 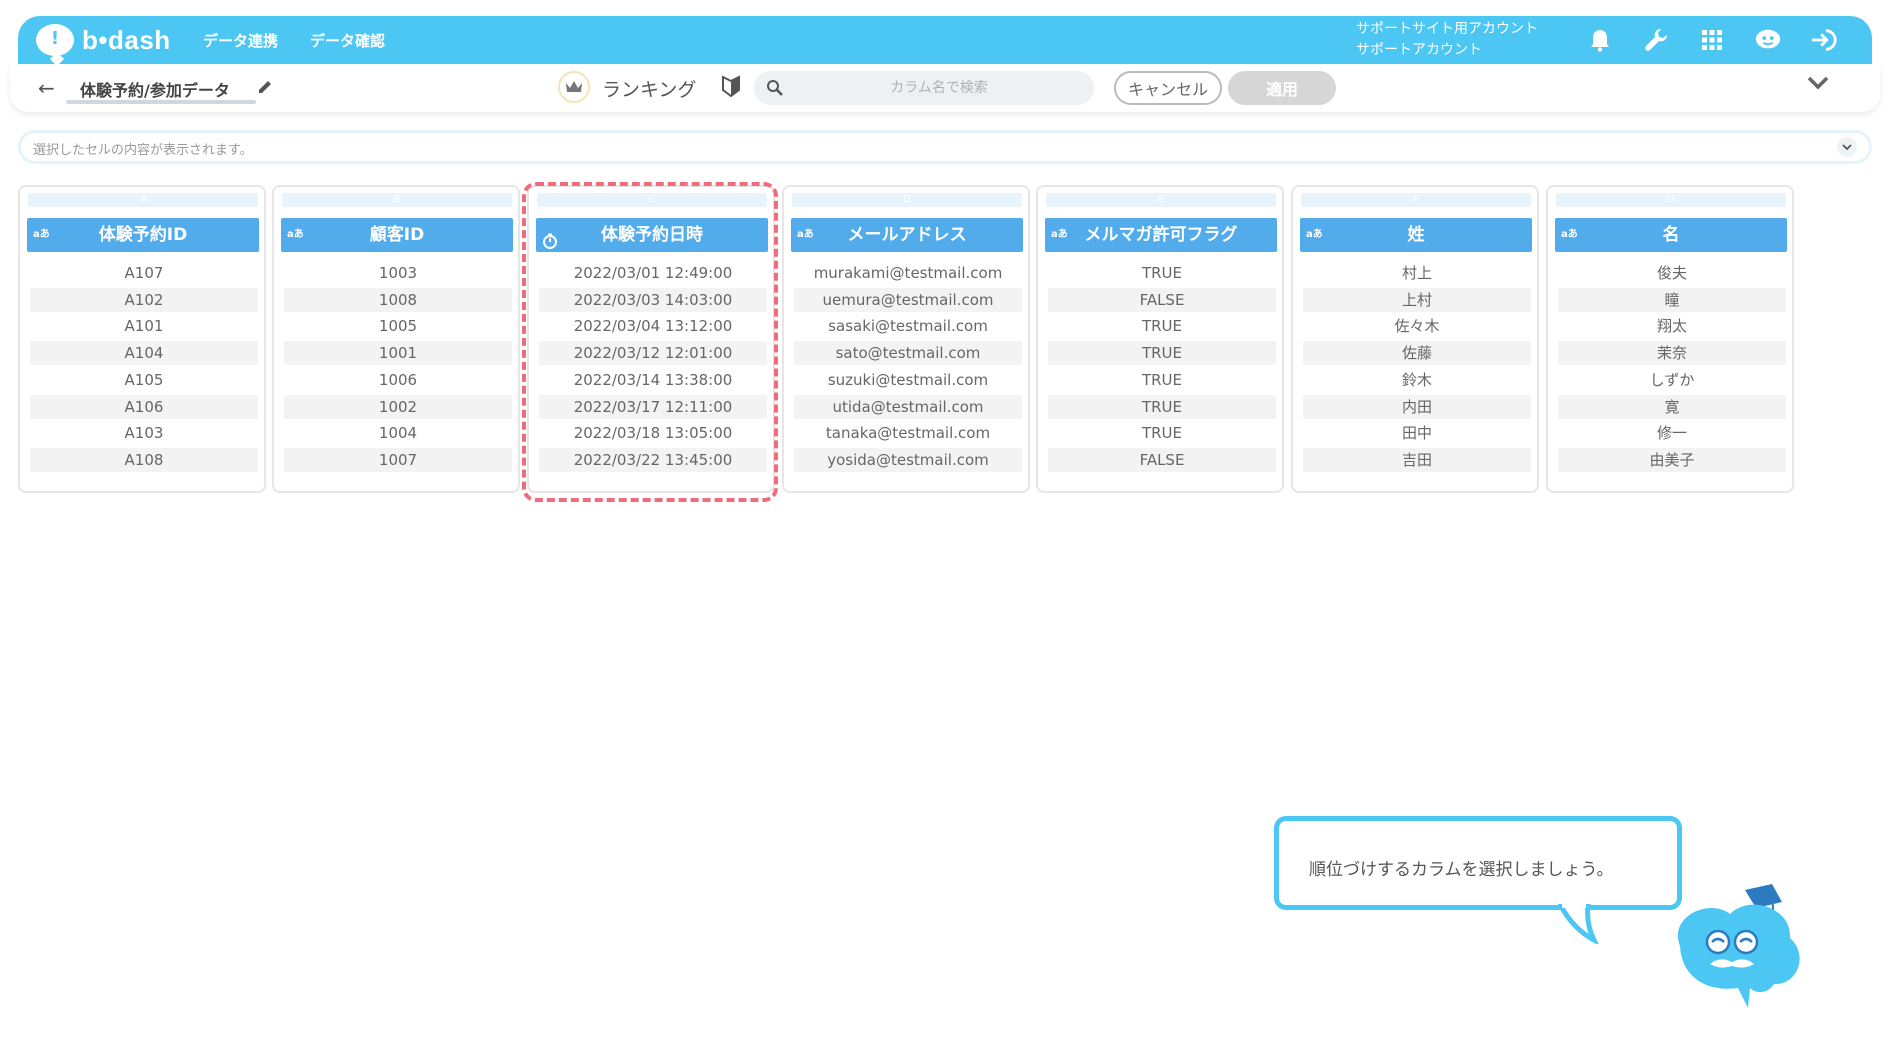 I want to click on table-cell: A102, so click(x=144, y=299).